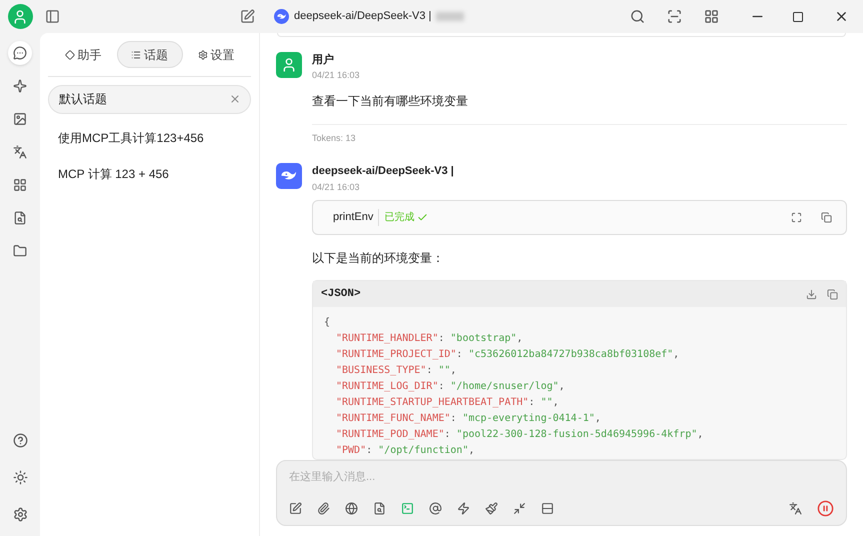 The width and height of the screenshot is (863, 536). Describe the element at coordinates (149, 174) in the screenshot. I see `topic-item: MCP 计算 123 + 456` at that location.